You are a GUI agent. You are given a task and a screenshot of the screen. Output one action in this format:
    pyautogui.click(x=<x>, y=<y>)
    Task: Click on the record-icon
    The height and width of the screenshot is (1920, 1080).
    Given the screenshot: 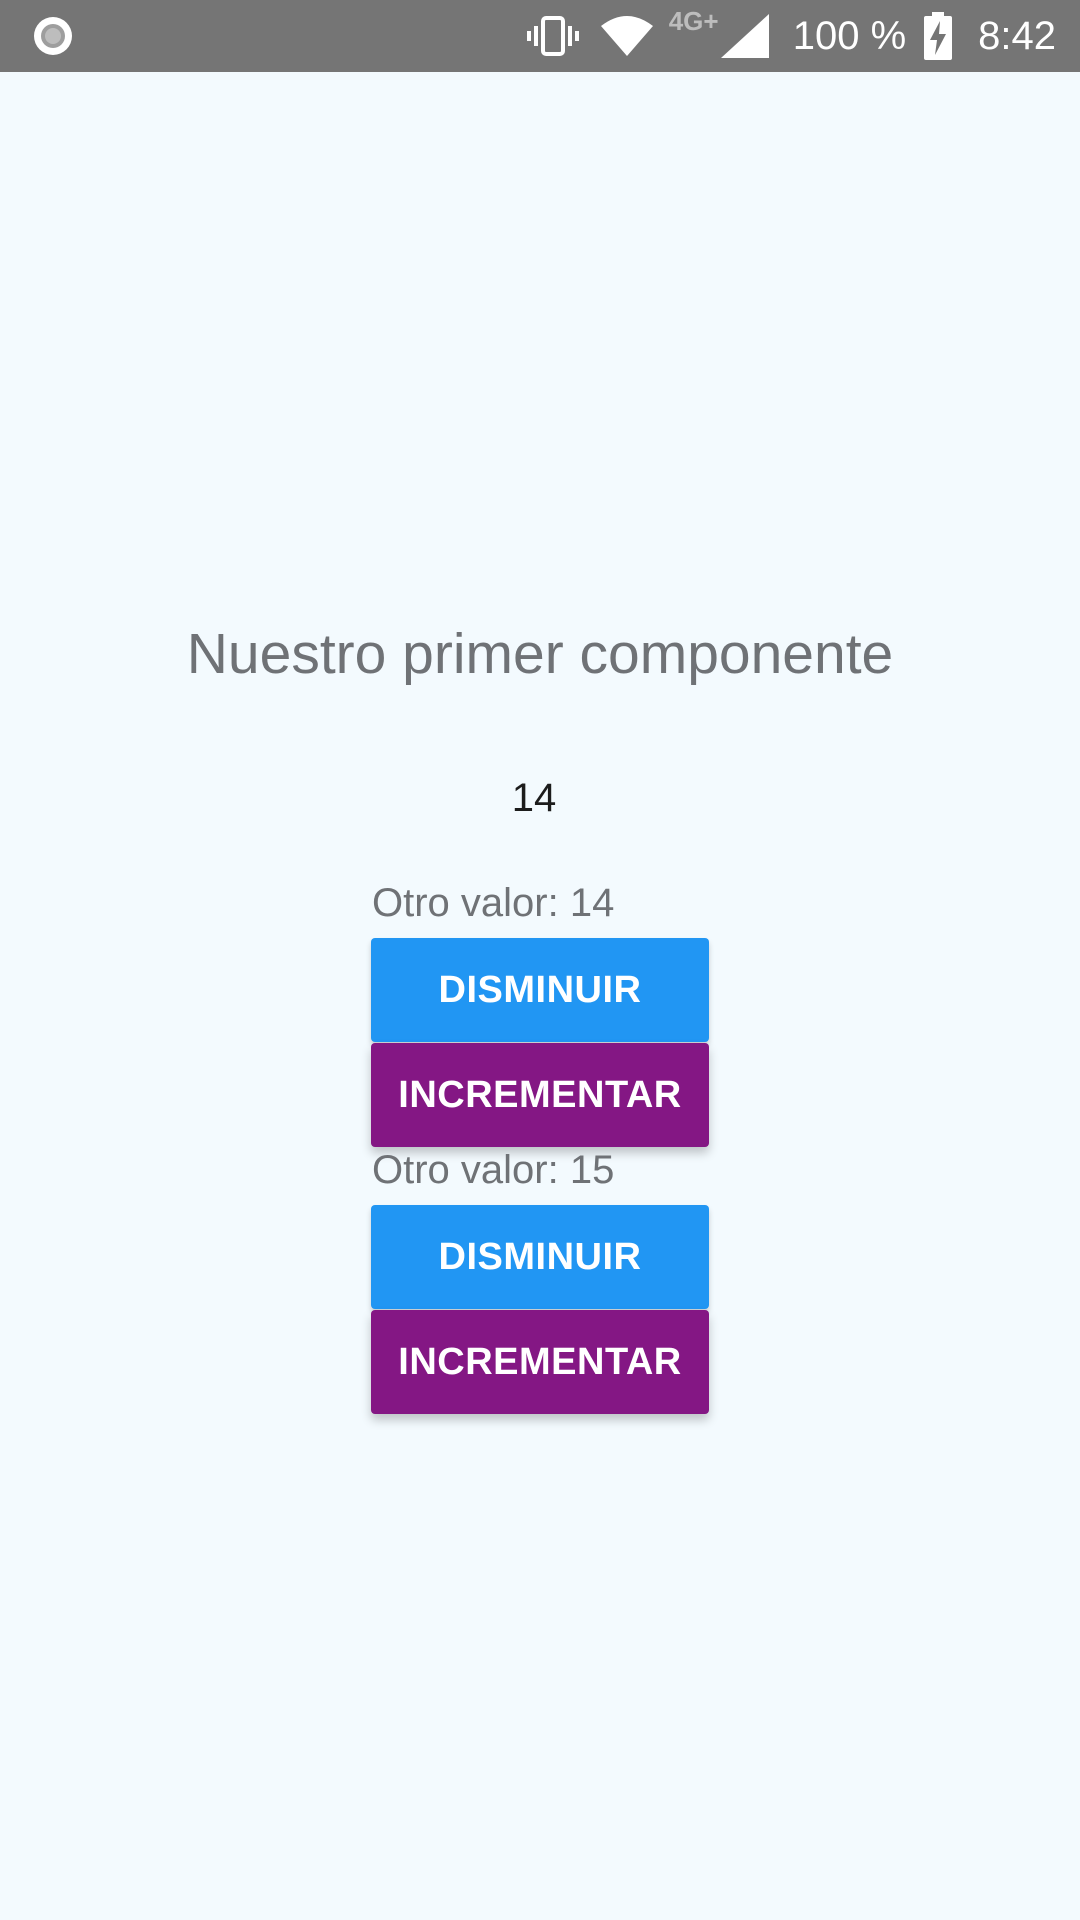 What is the action you would take?
    pyautogui.click(x=53, y=36)
    